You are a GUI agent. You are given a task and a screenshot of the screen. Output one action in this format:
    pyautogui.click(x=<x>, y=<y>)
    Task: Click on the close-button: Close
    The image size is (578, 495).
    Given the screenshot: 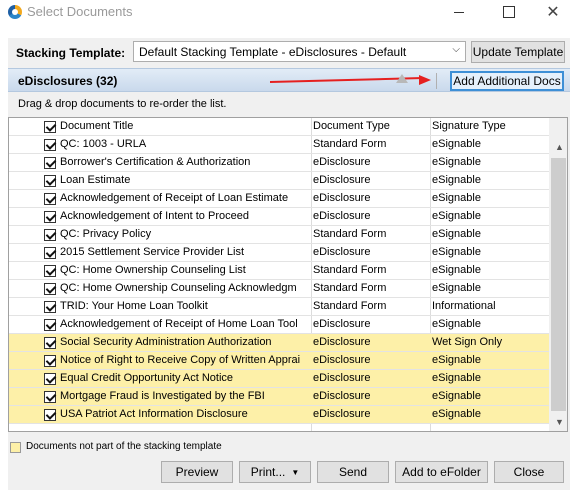 What is the action you would take?
    pyautogui.click(x=529, y=472)
    